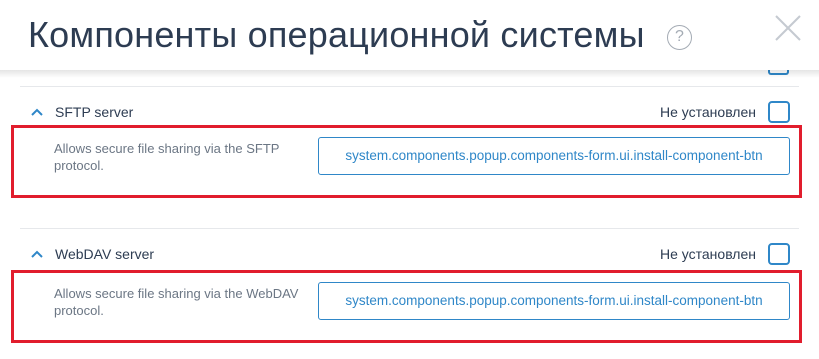  Describe the element at coordinates (788, 28) in the screenshot. I see `close-icon` at that location.